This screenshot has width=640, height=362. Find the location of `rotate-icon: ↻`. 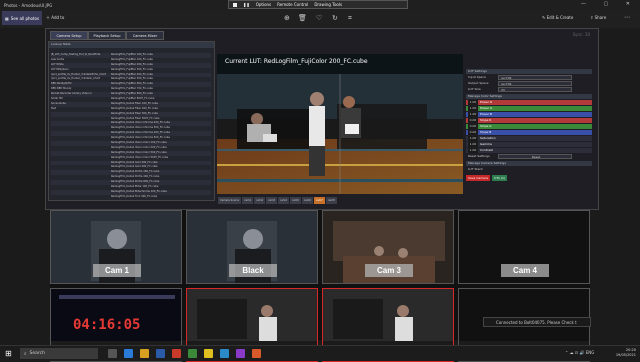

rotate-icon: ↻ is located at coordinates (335, 18).